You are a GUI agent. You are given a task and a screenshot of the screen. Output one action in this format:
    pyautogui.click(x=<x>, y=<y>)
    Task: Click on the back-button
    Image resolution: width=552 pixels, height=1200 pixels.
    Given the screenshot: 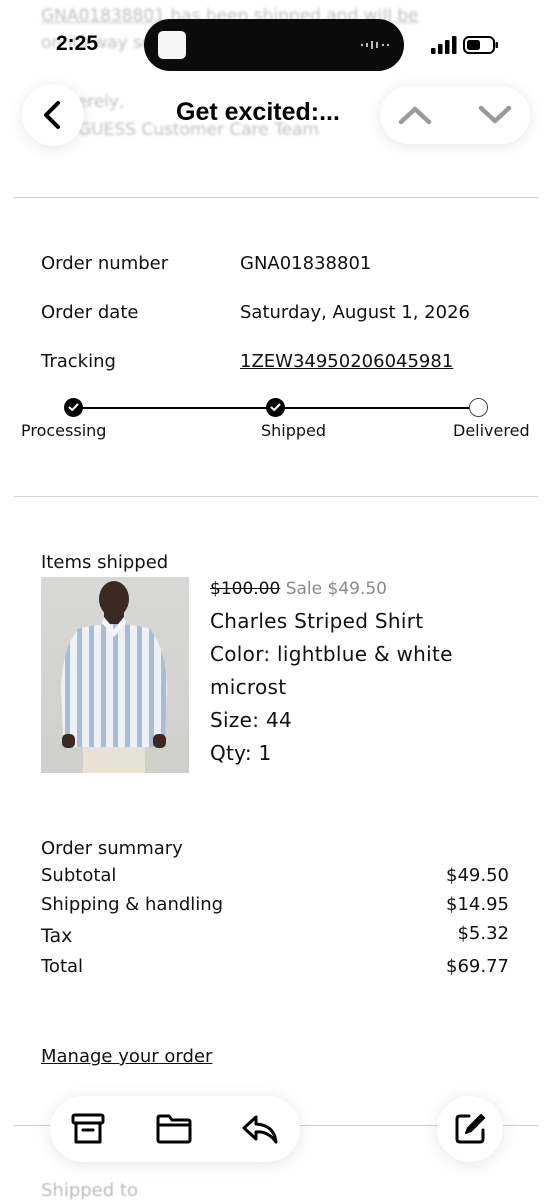 What is the action you would take?
    pyautogui.click(x=53, y=115)
    